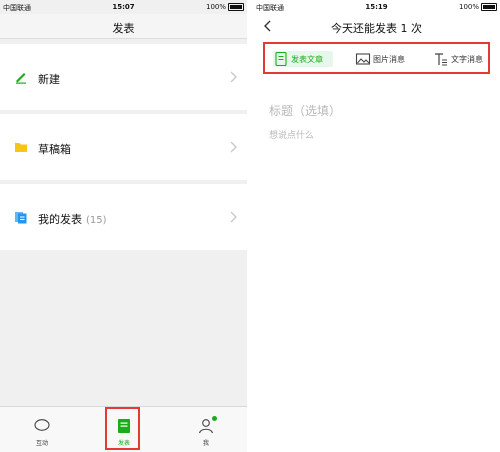 This screenshot has width=500, height=452. I want to click on tool-article: 发表文章, so click(303, 59).